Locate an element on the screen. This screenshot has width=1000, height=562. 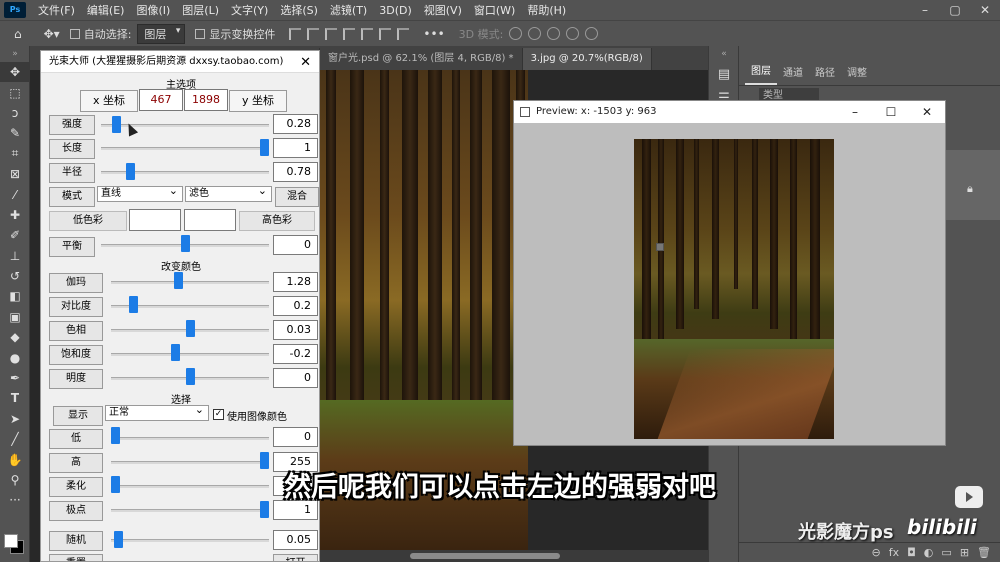
saturation-label: 饱和度 is located at coordinates (76, 355).